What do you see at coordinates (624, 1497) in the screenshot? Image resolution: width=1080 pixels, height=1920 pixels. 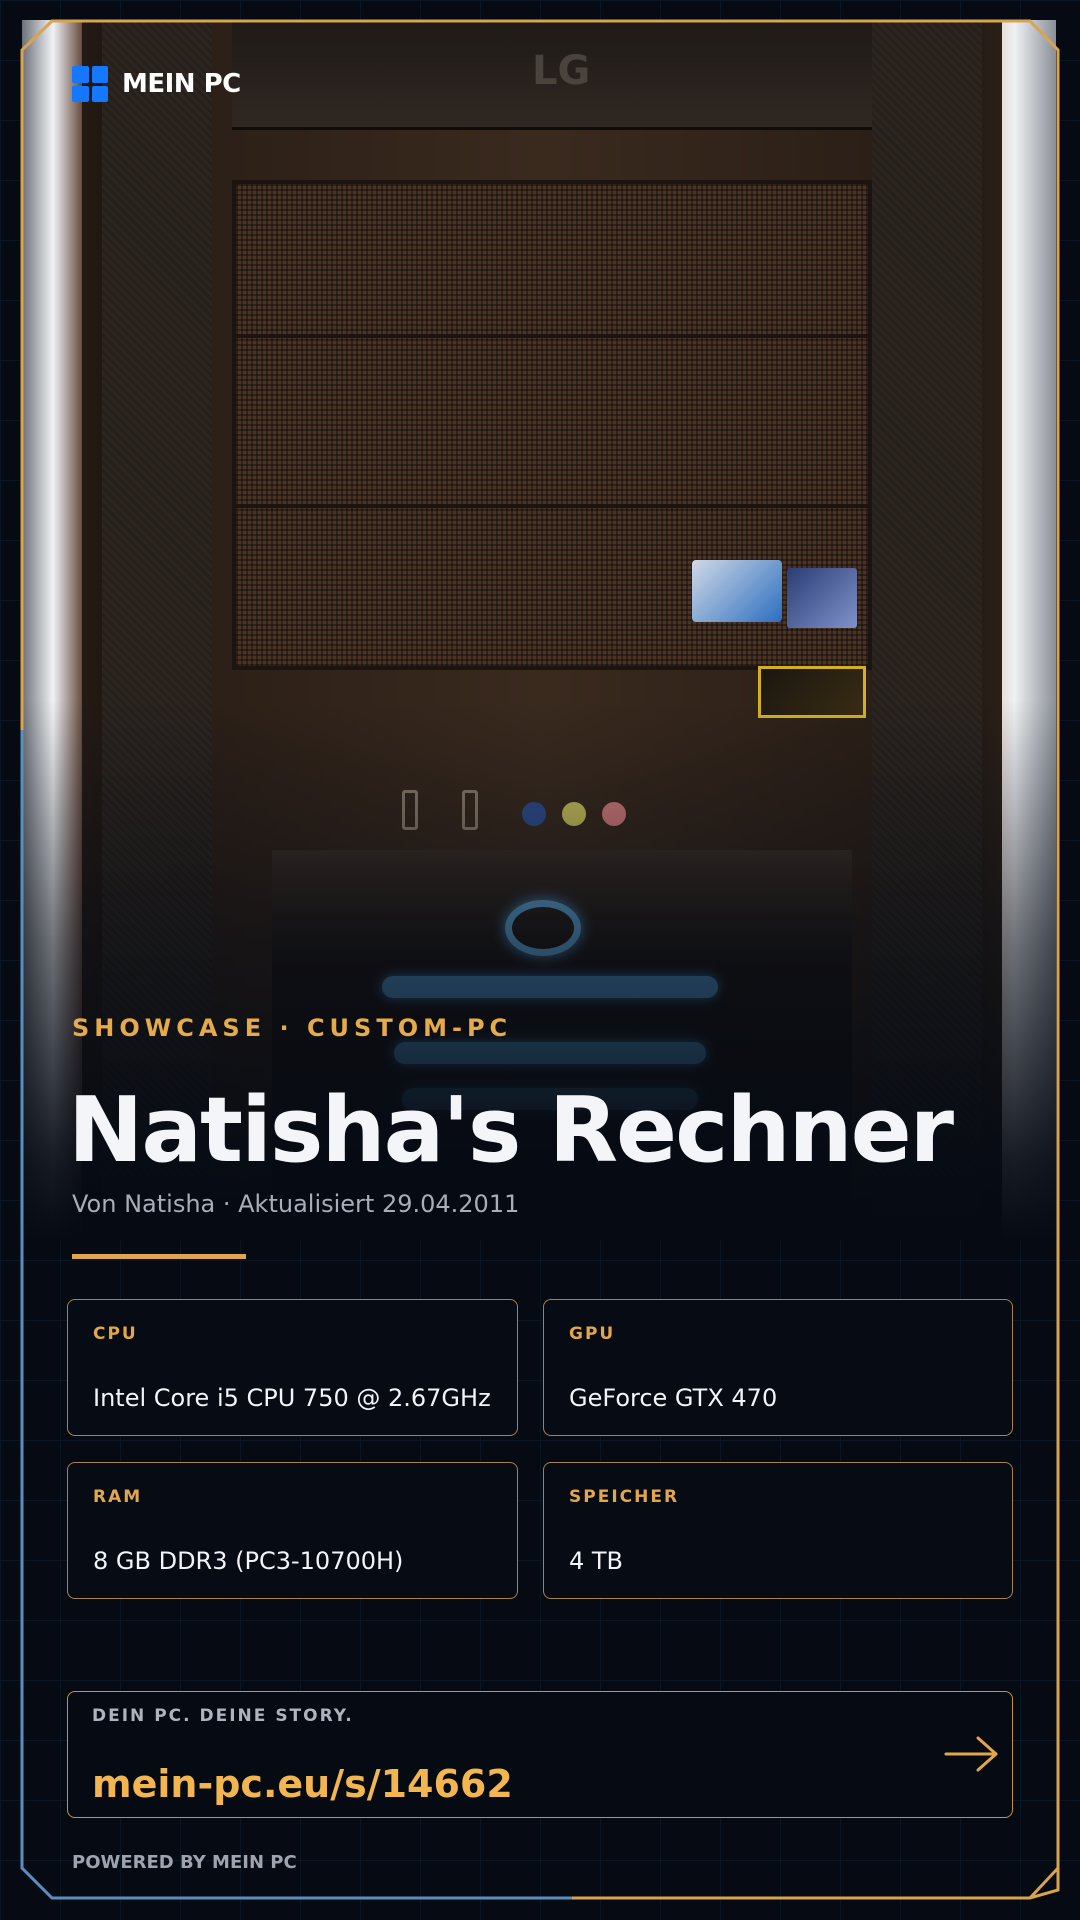 I see `spec-label: SPEICHER` at bounding box center [624, 1497].